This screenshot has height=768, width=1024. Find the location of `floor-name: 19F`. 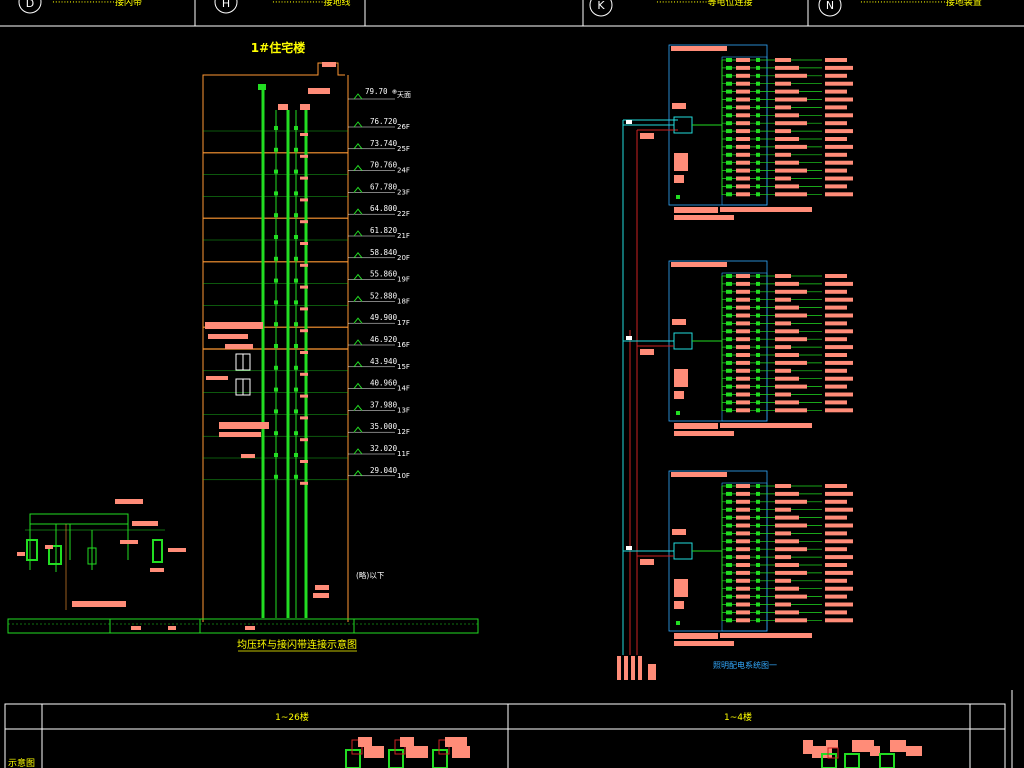

floor-name: 19F is located at coordinates (403, 280).